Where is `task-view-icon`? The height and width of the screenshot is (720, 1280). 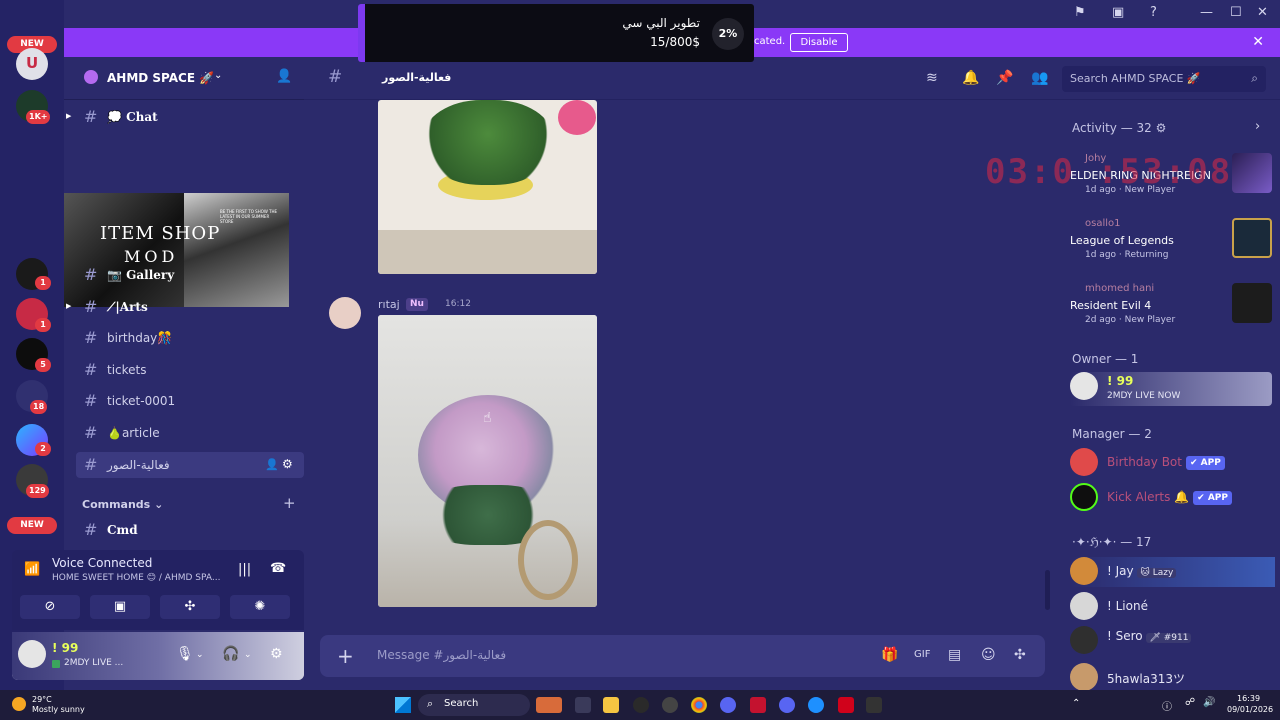 task-view-icon is located at coordinates (583, 705).